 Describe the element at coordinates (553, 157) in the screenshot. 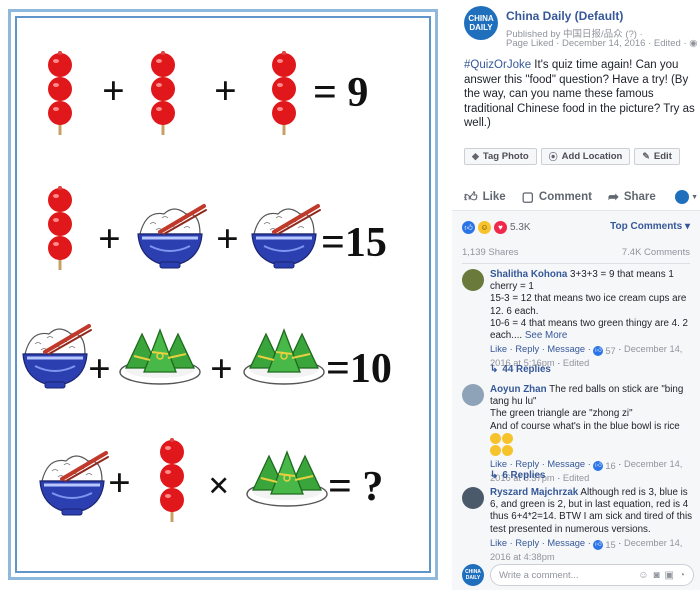

I see `location-icon: ⦿` at that location.